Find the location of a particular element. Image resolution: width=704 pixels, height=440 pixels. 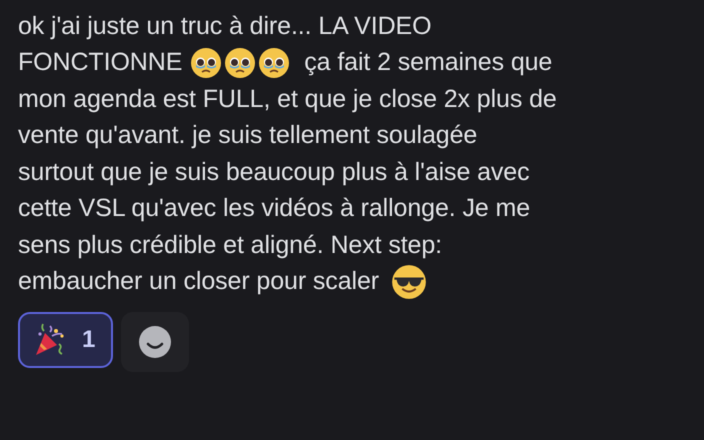

message-text: sens plus crédible et aligné. Next step: is located at coordinates (230, 245).